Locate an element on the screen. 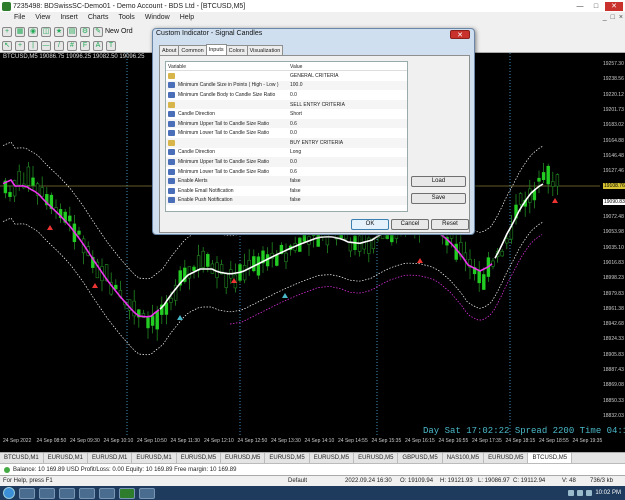  tab-common: Common is located at coordinates (192, 50).